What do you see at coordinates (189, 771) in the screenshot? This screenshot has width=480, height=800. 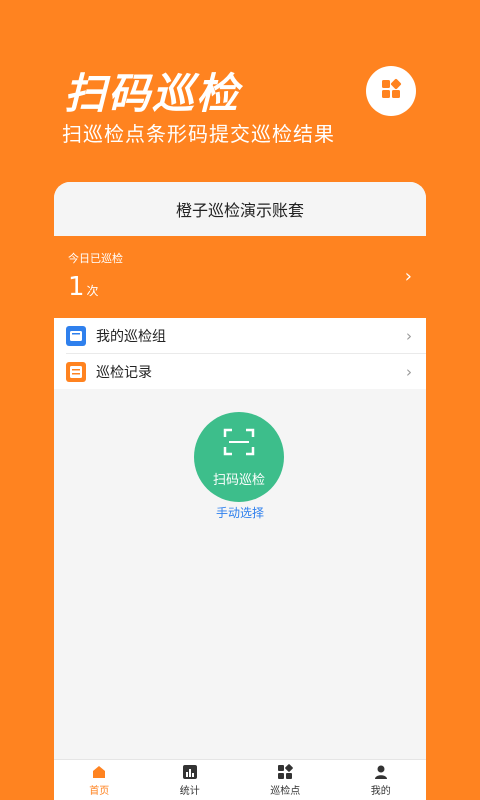 I see `stats-icon` at bounding box center [189, 771].